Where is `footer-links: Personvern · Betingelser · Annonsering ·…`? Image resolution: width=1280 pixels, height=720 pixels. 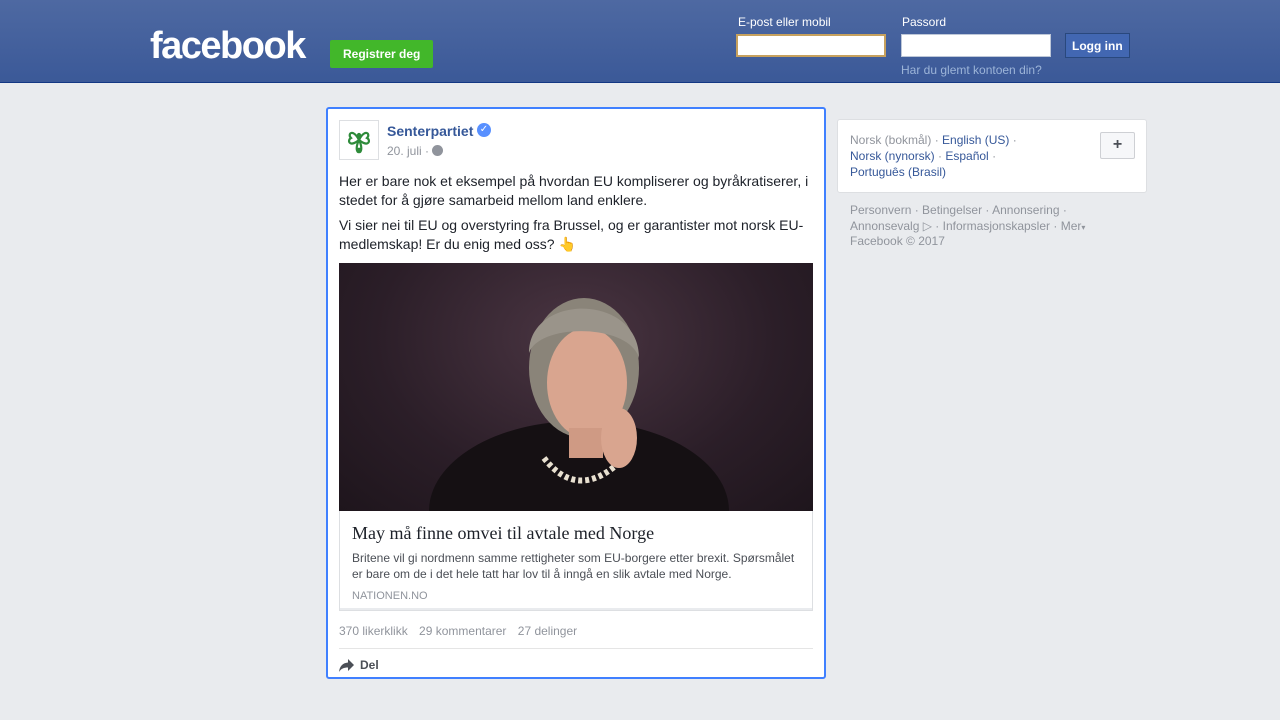 footer-links: Personvern · Betingelser · Annonsering ·… is located at coordinates (968, 218).